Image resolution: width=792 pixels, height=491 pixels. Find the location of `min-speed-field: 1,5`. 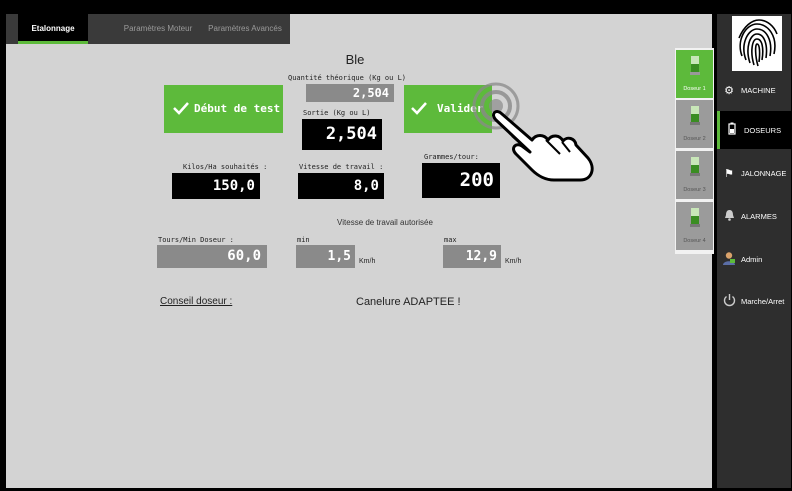

min-speed-field: 1,5 is located at coordinates (325, 256).